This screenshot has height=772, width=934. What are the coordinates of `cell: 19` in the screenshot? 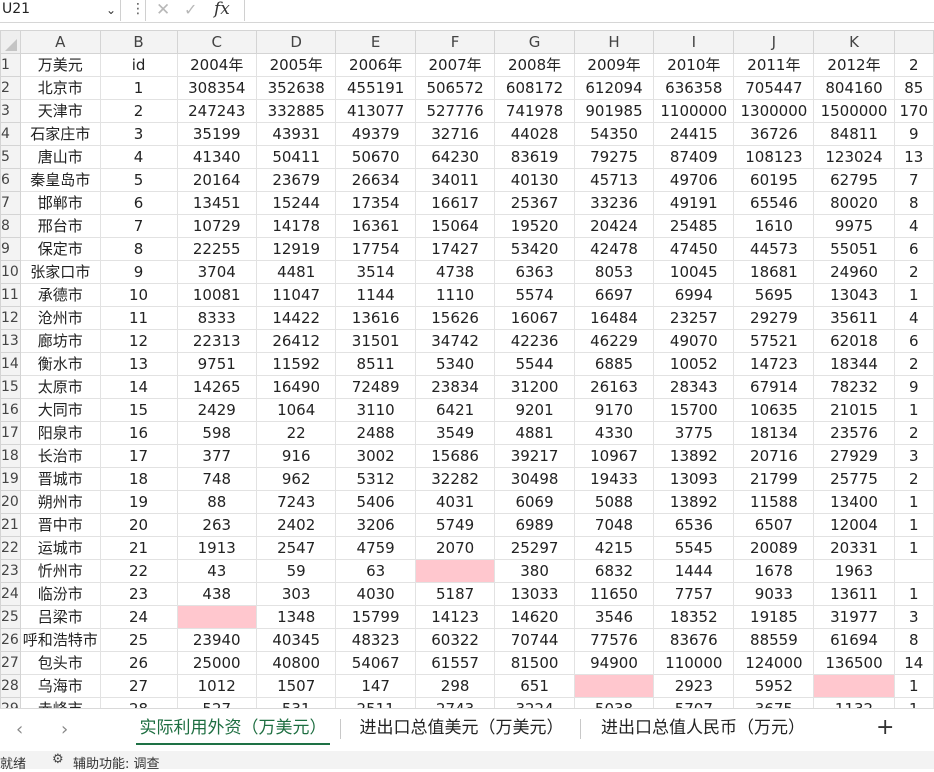 It's located at (138, 502).